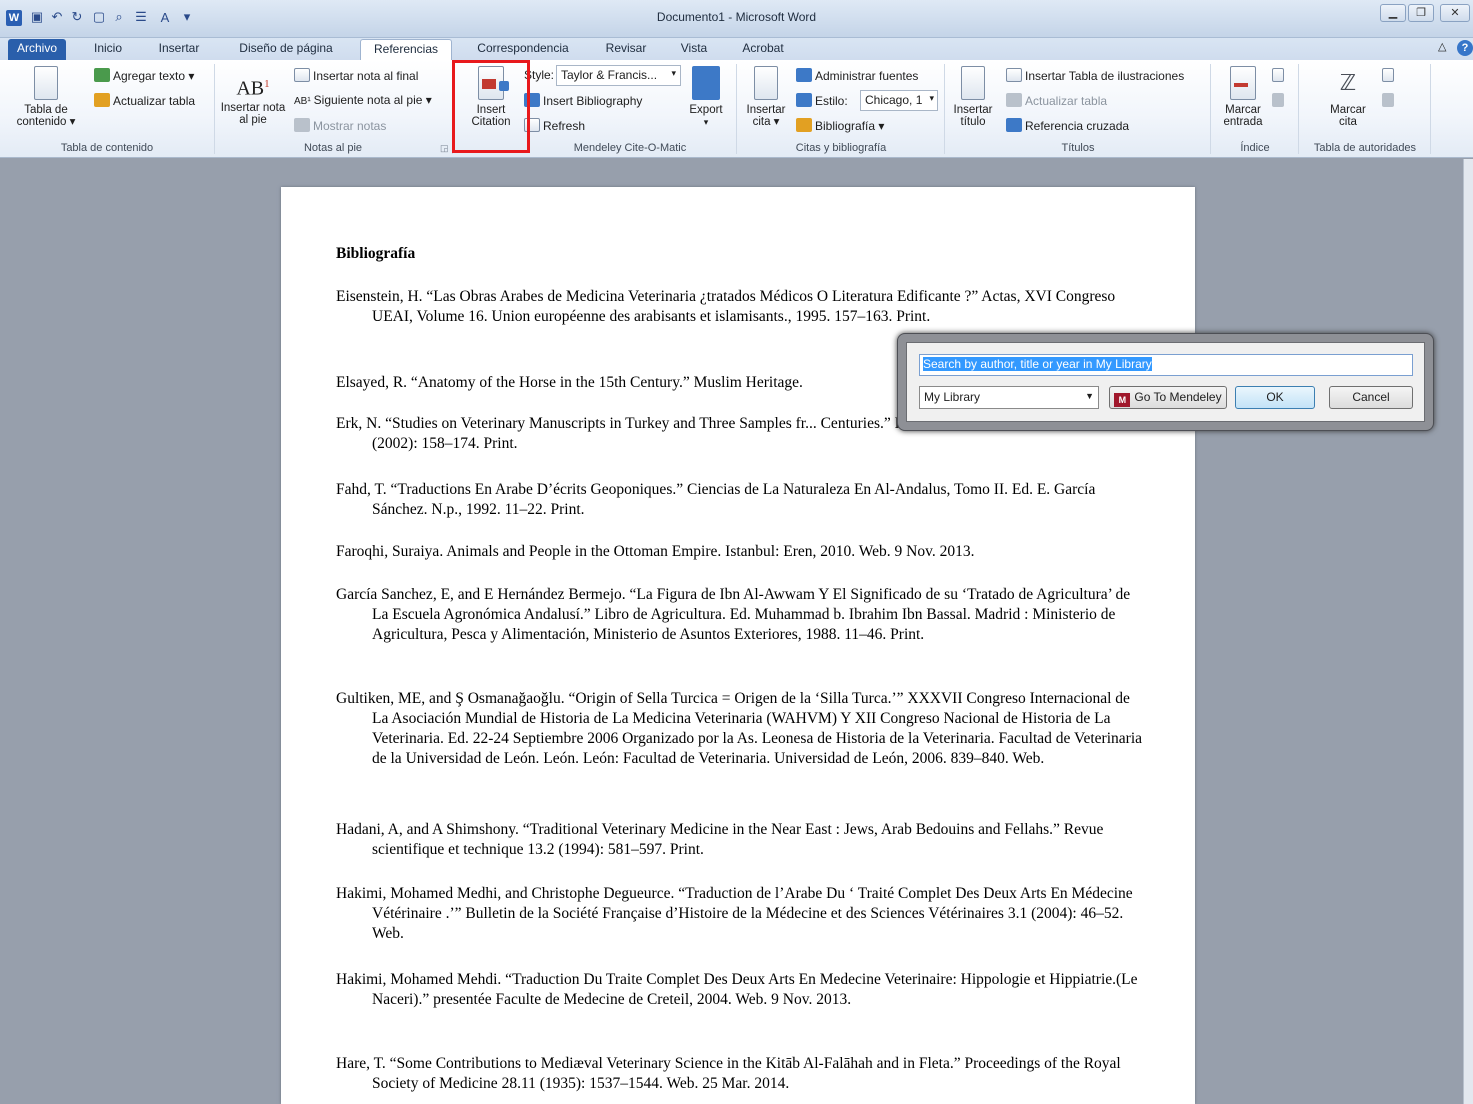 The height and width of the screenshot is (1104, 1473). I want to click on show-notes-button: Mostrar notas, so click(340, 125).